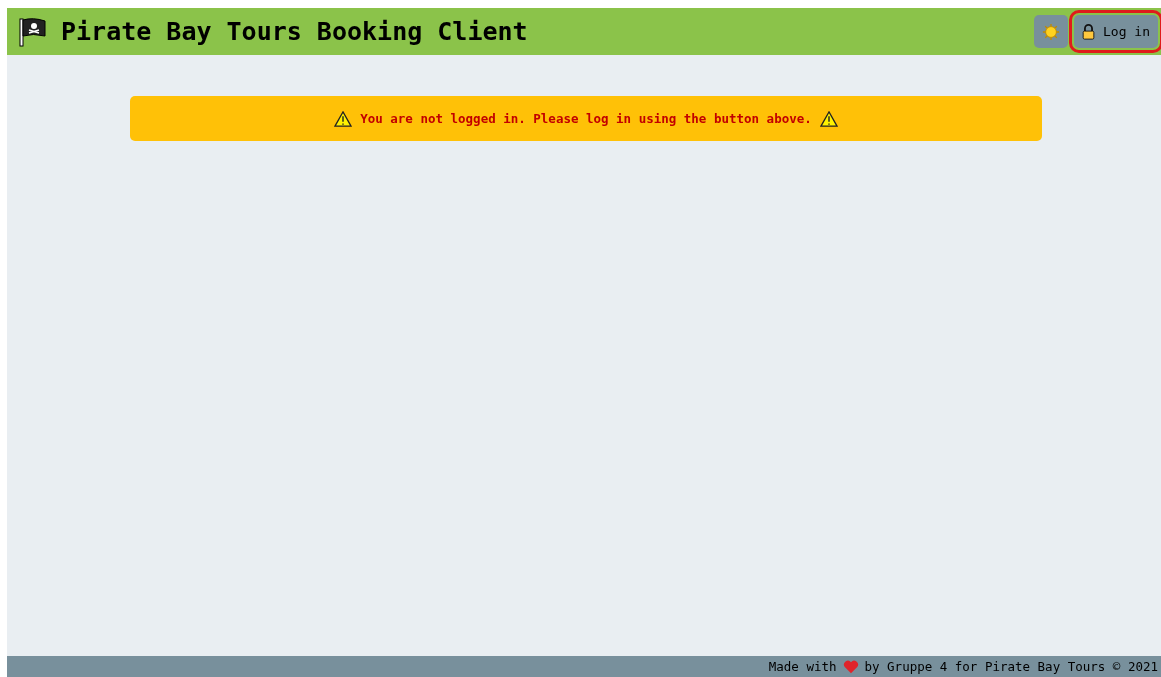 This screenshot has height=677, width=1161. What do you see at coordinates (1089, 31) in the screenshot?
I see `lock-icon` at bounding box center [1089, 31].